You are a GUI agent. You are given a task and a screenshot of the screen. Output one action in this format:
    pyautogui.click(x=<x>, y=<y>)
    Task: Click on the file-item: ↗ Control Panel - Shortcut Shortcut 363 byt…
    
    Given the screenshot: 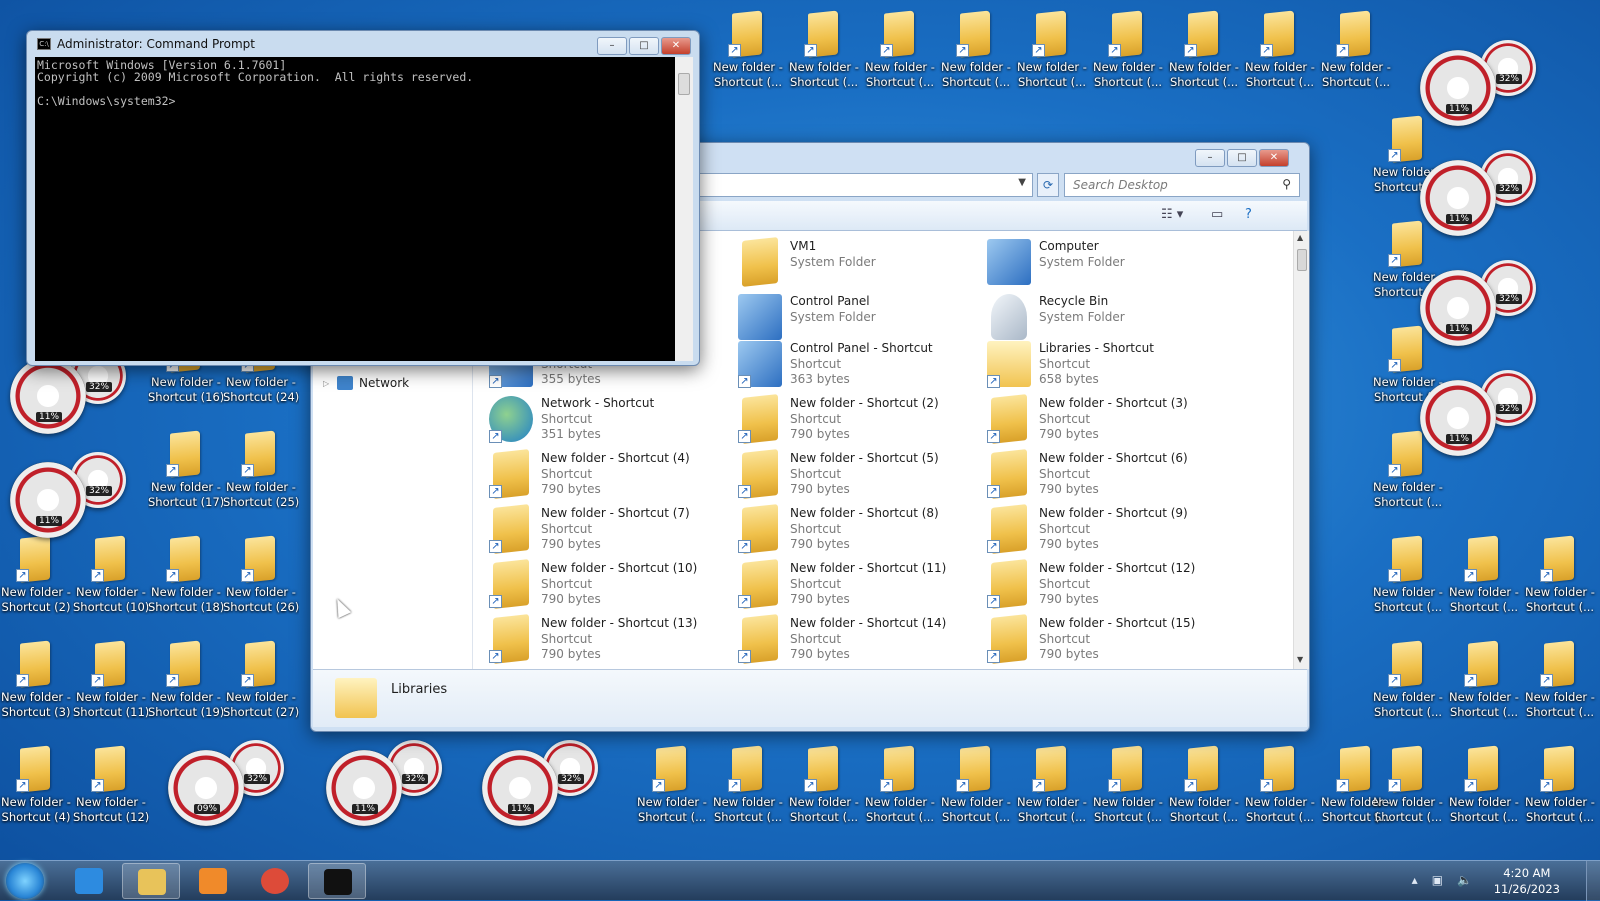 What is the action you would take?
    pyautogui.click(x=859, y=365)
    